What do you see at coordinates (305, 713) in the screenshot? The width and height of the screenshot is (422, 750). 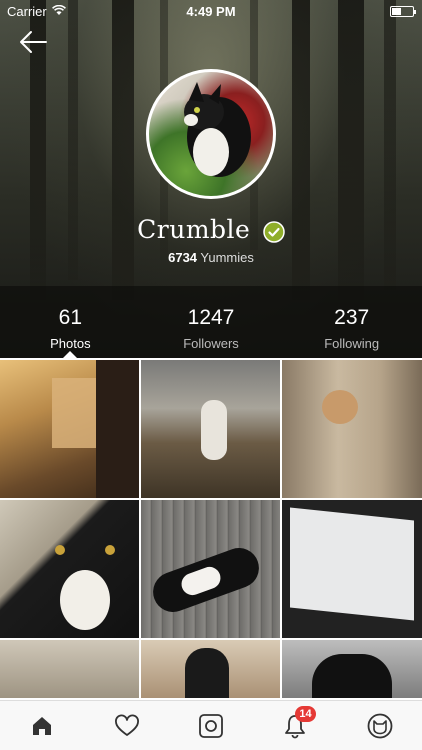 I see `notification-badge: 14` at bounding box center [305, 713].